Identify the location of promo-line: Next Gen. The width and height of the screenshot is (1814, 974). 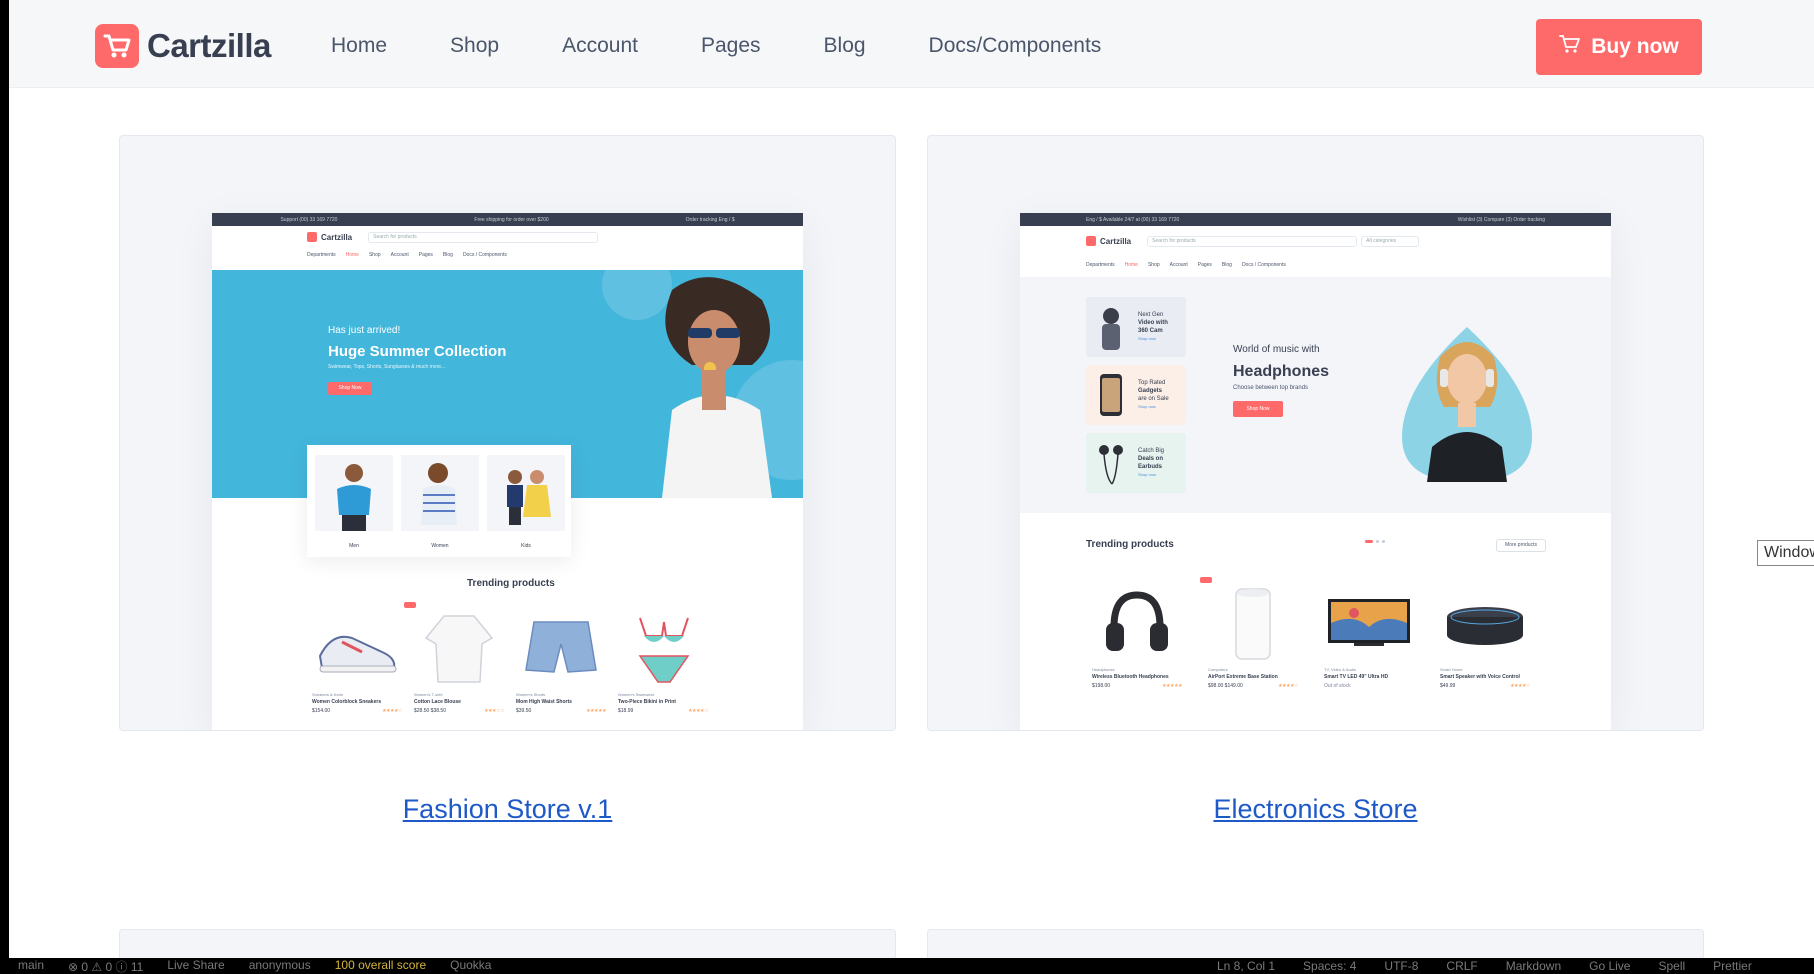
(1151, 315).